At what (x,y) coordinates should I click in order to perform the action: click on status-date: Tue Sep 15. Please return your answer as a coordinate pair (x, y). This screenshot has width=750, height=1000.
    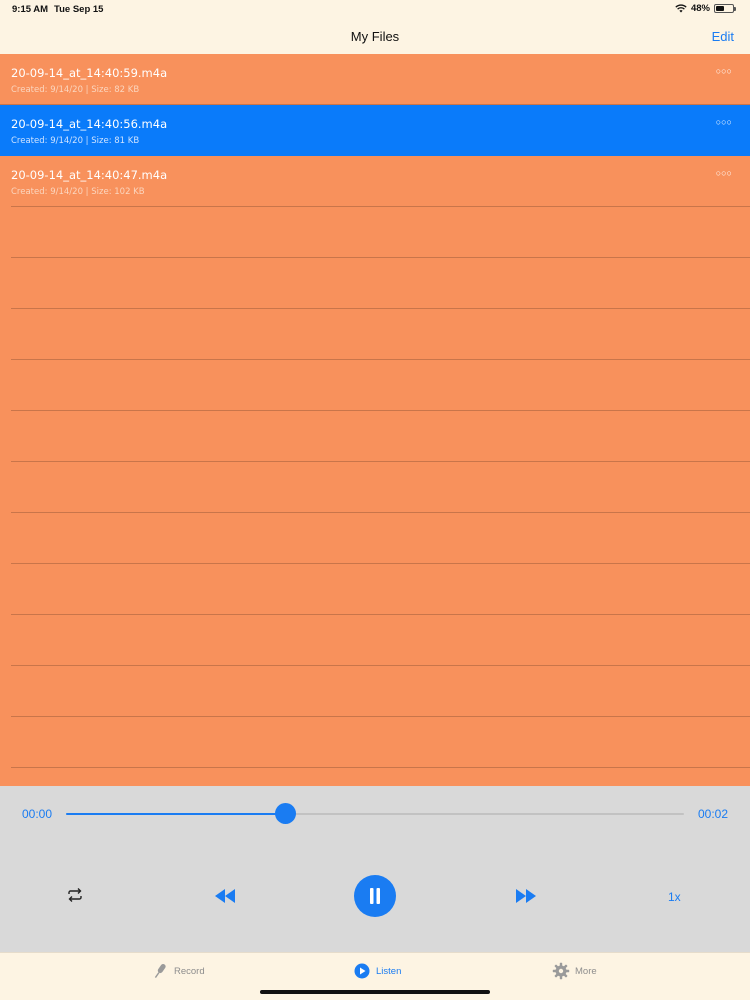
    Looking at the image, I should click on (79, 9).